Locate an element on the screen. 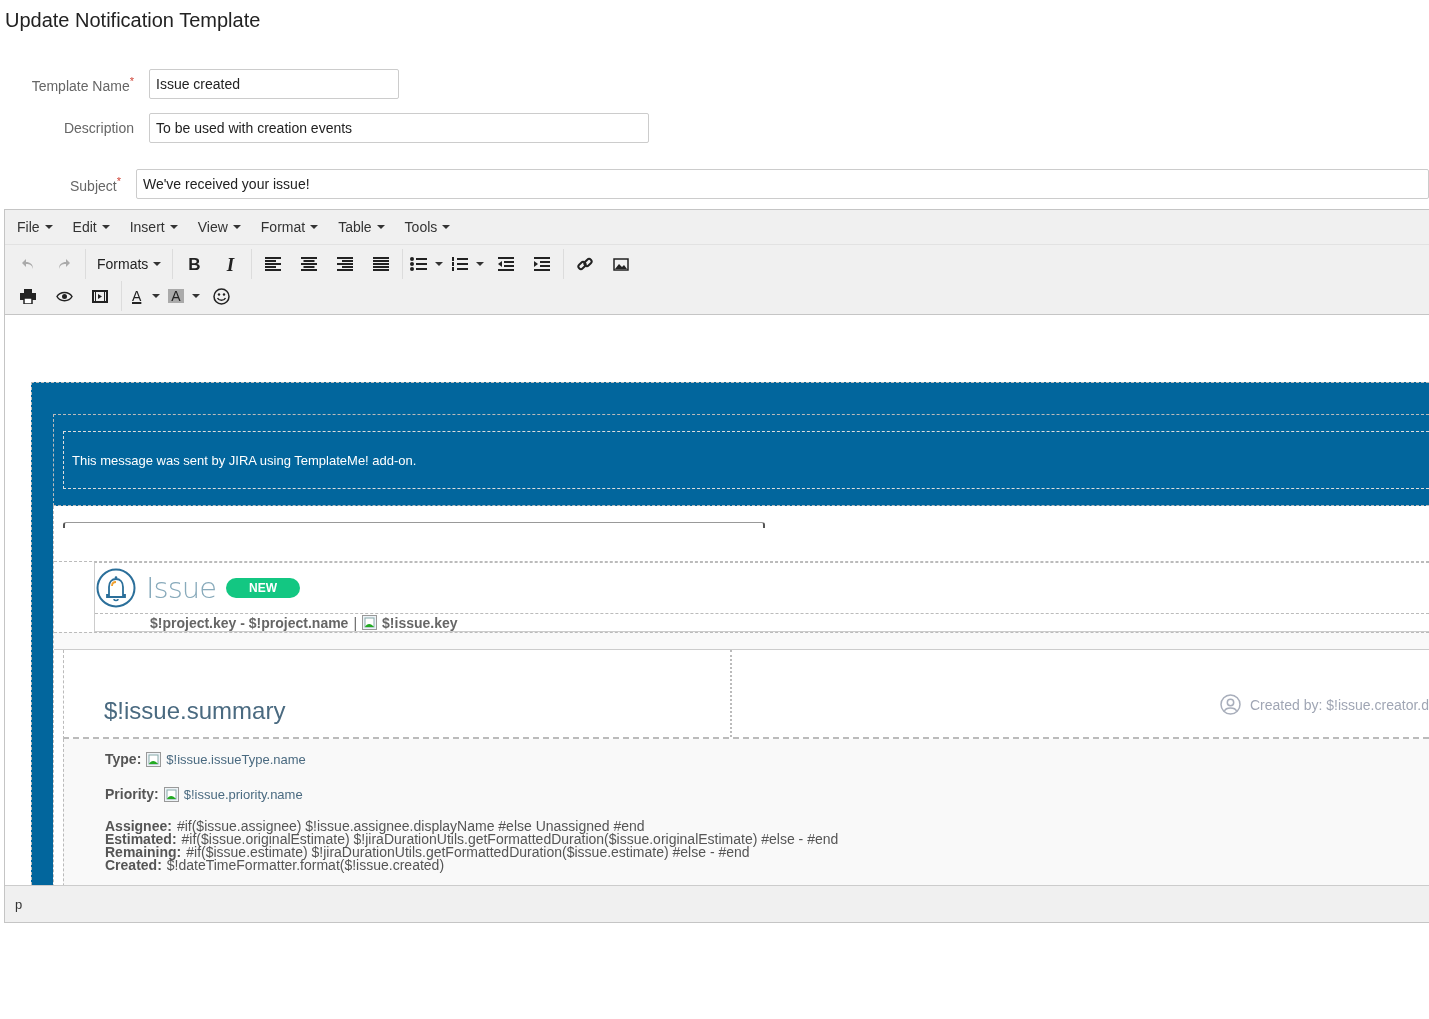  page-title: Update Notification Template is located at coordinates (133, 20).